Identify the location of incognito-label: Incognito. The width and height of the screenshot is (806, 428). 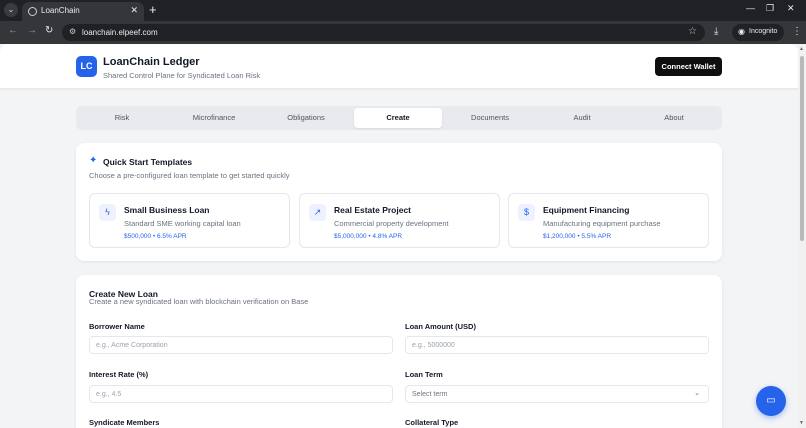
(763, 31).